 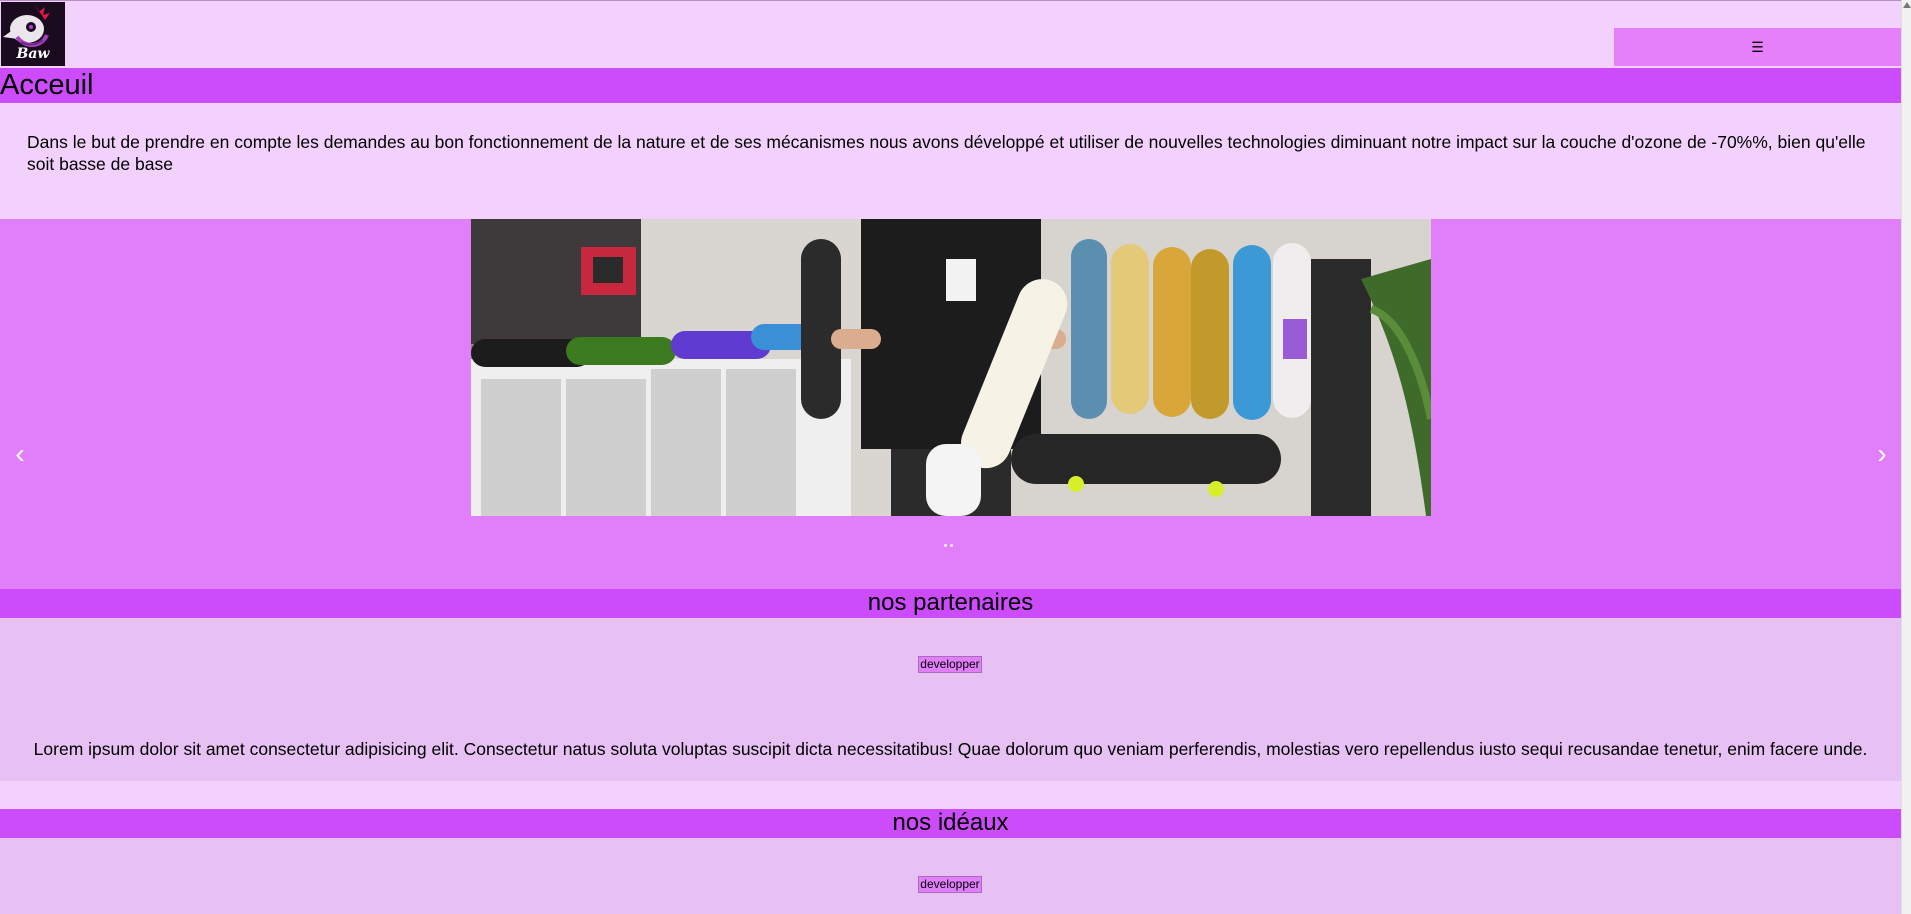 I want to click on hamburger-menu-button: ☰, so click(x=1757, y=47).